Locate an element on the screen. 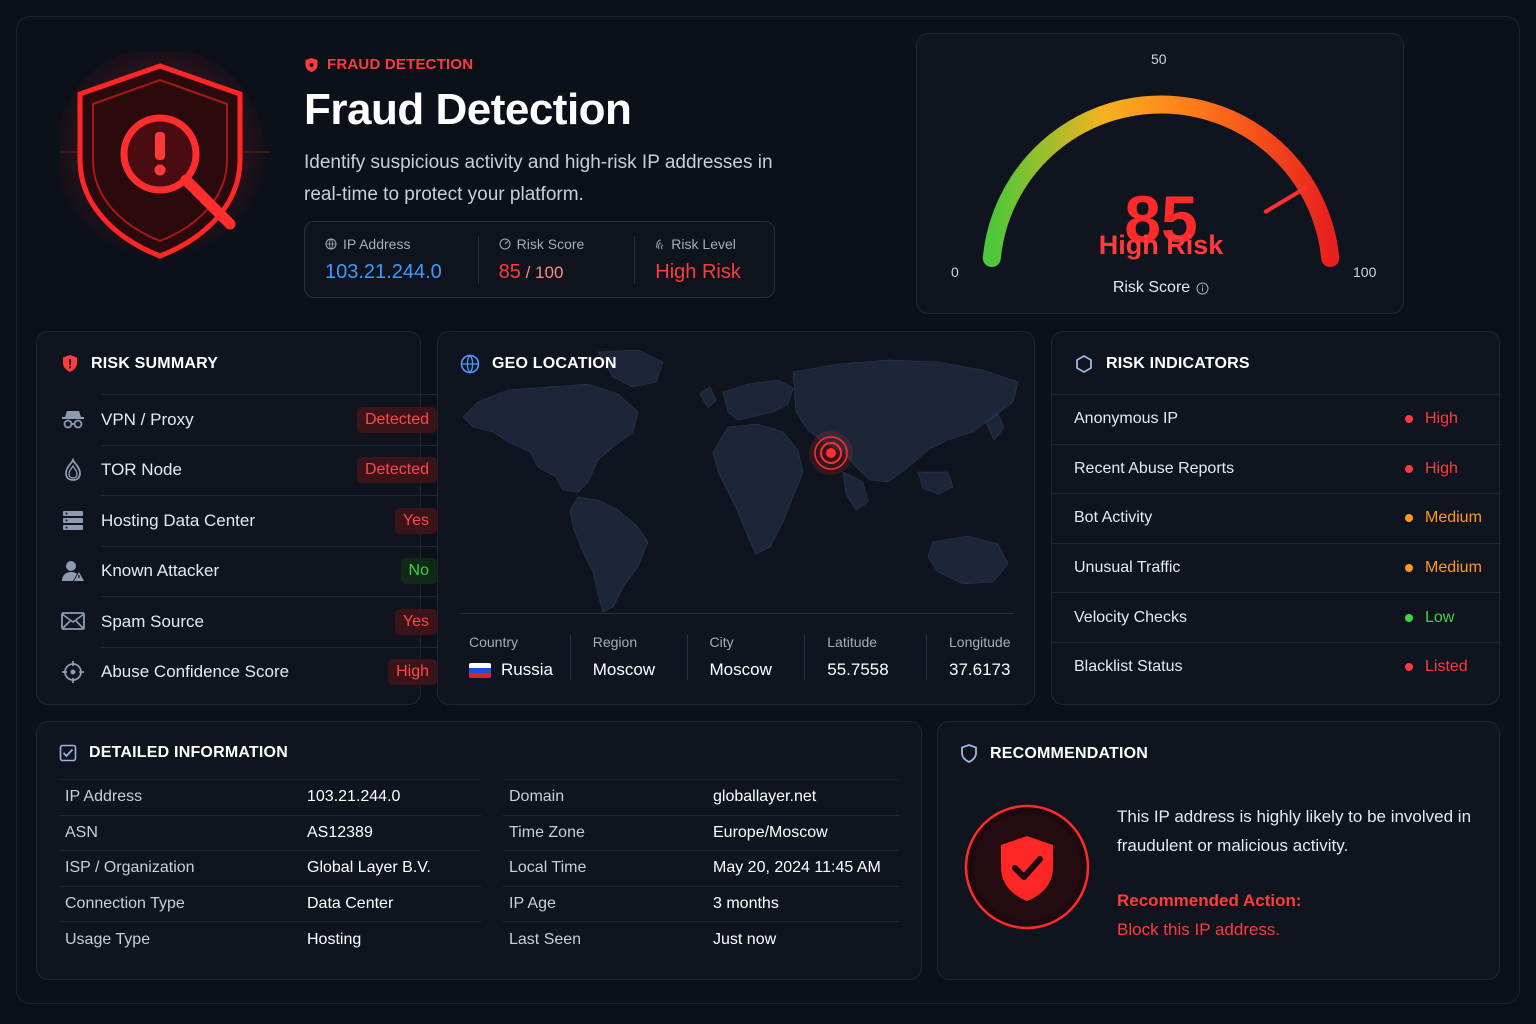 The width and height of the screenshot is (1536, 1024). crosshair-icon is located at coordinates (73, 672).